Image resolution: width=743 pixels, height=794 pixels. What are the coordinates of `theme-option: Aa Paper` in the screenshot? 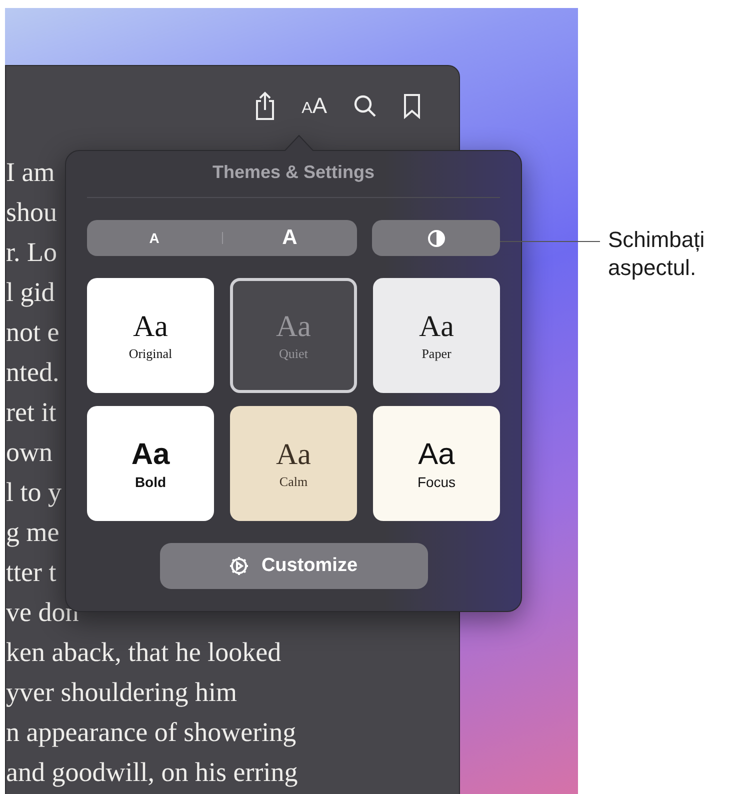 It's located at (436, 335).